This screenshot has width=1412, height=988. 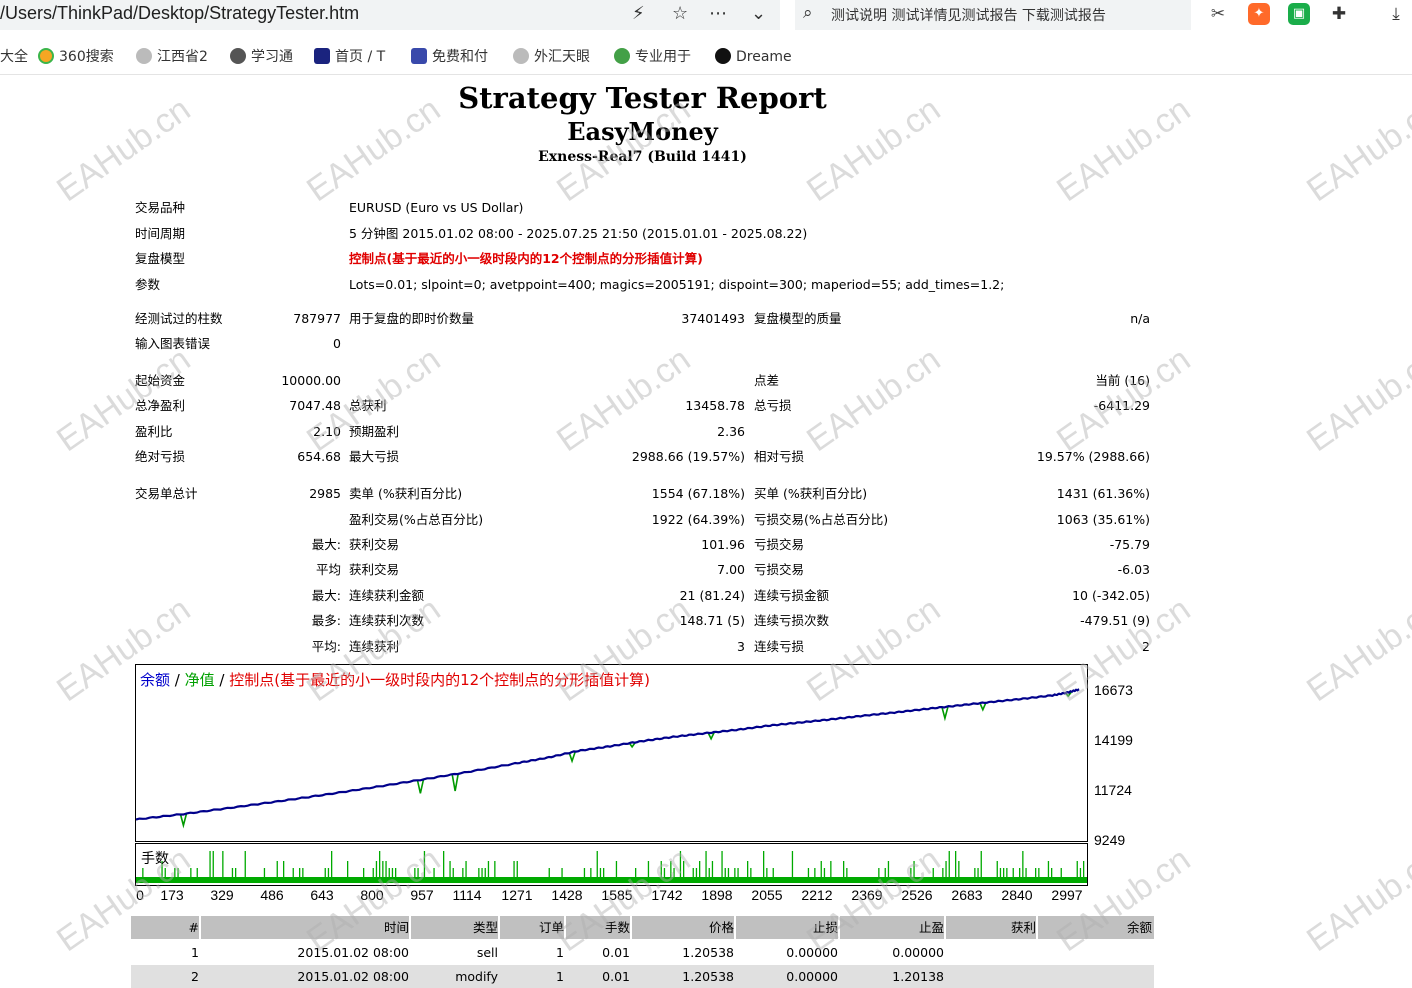 I want to click on gross-profit-value: 13458.78, so click(x=715, y=405).